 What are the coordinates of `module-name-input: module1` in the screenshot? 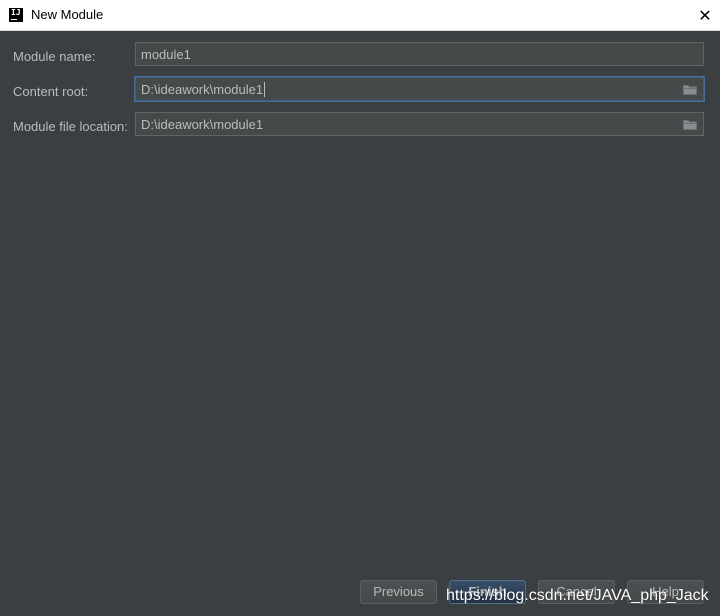 It's located at (419, 54).